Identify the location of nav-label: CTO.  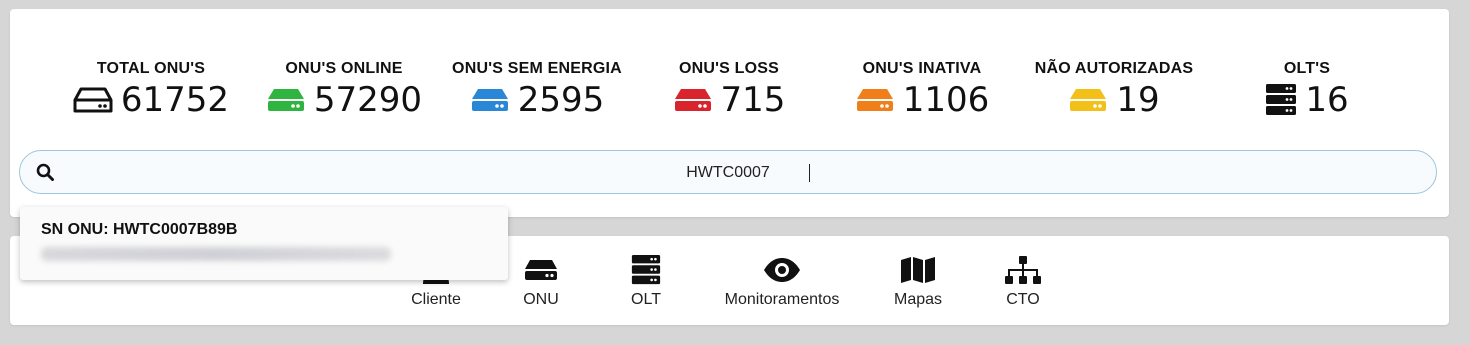
(1023, 299).